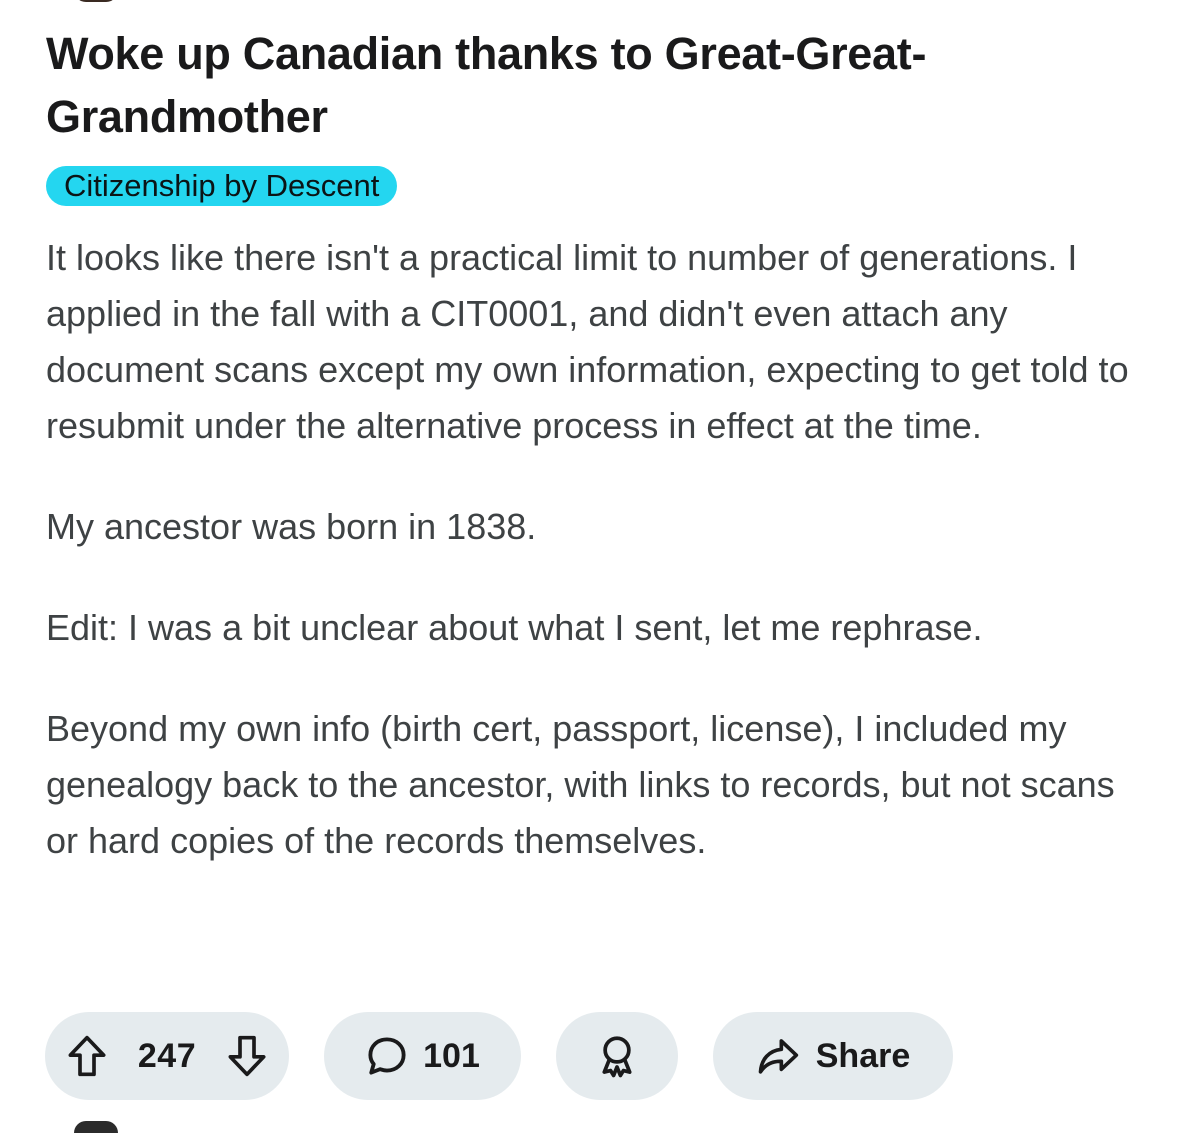  Describe the element at coordinates (863, 1055) in the screenshot. I see `share-label: Share` at that location.